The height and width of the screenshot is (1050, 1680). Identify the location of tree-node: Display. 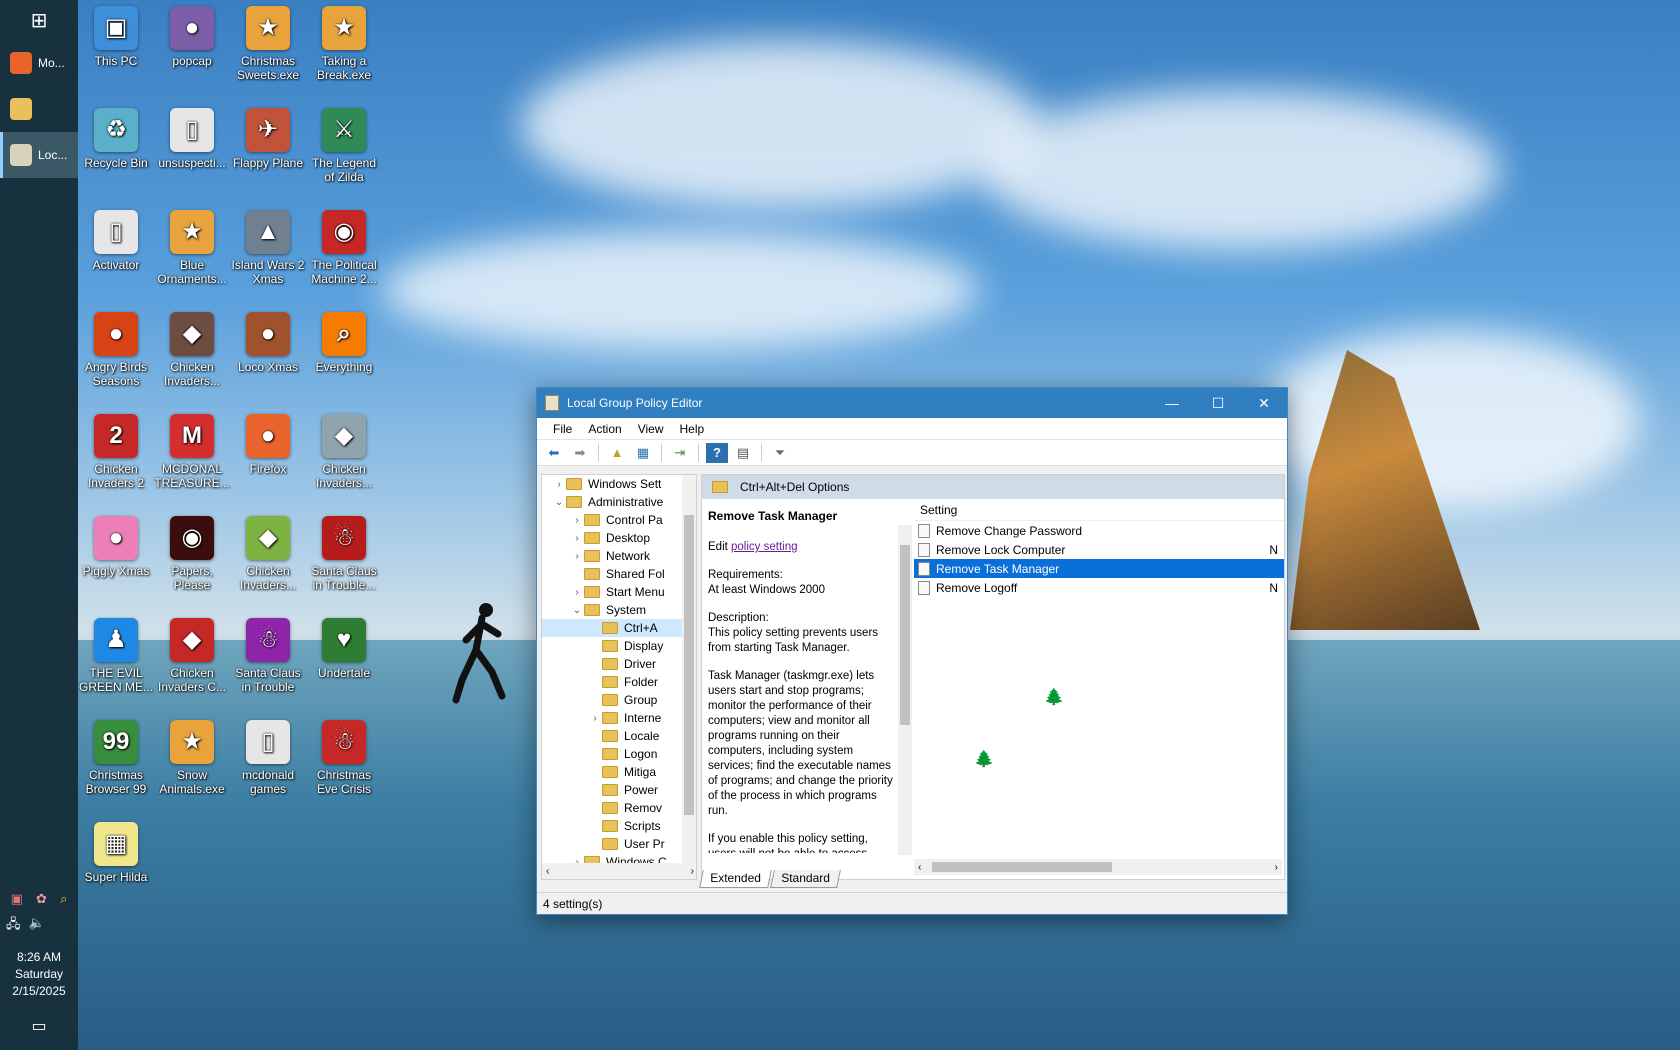
(619, 646).